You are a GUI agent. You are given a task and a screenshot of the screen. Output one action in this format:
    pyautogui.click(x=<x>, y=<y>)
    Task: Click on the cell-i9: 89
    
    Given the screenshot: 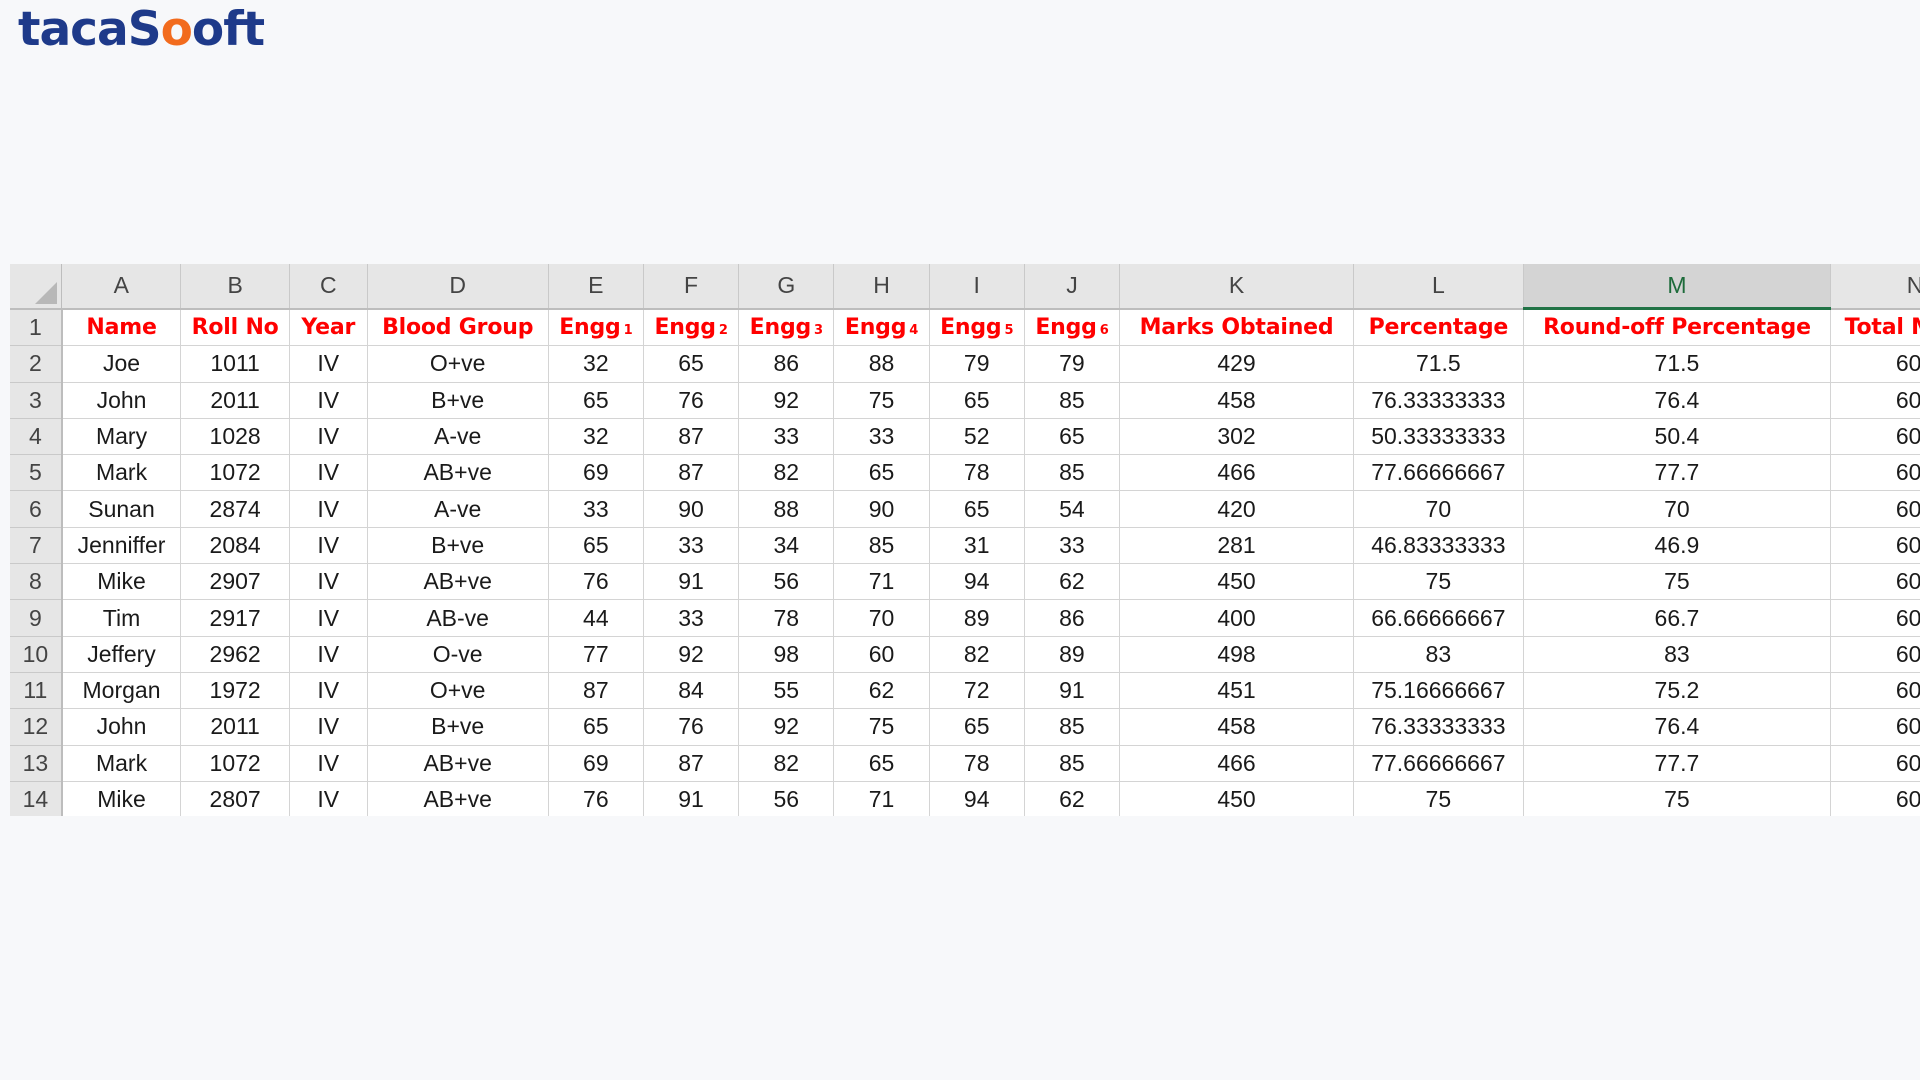 What is the action you would take?
    pyautogui.click(x=977, y=618)
    